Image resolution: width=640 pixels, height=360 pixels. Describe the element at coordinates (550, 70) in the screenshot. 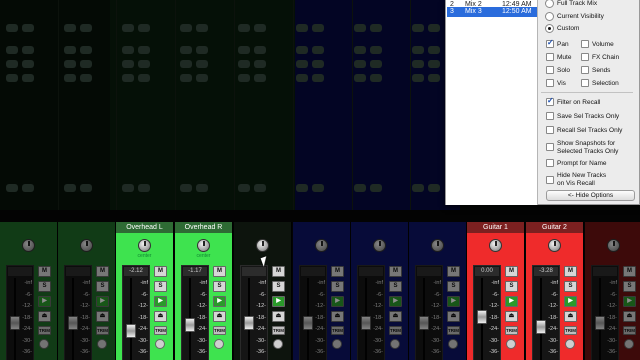

I see `checkbox-solo` at that location.